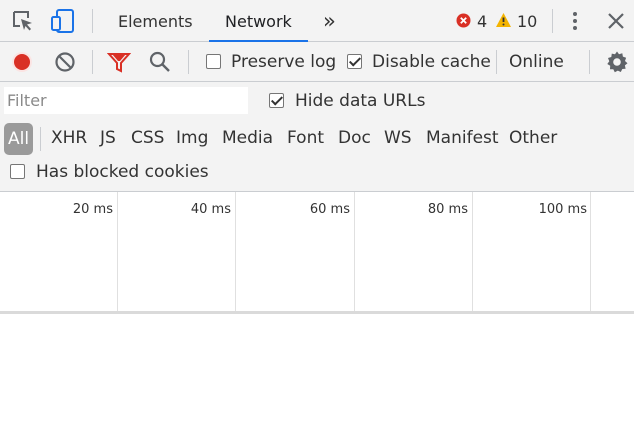 This screenshot has height=430, width=634. I want to click on more-options-icon, so click(575, 21).